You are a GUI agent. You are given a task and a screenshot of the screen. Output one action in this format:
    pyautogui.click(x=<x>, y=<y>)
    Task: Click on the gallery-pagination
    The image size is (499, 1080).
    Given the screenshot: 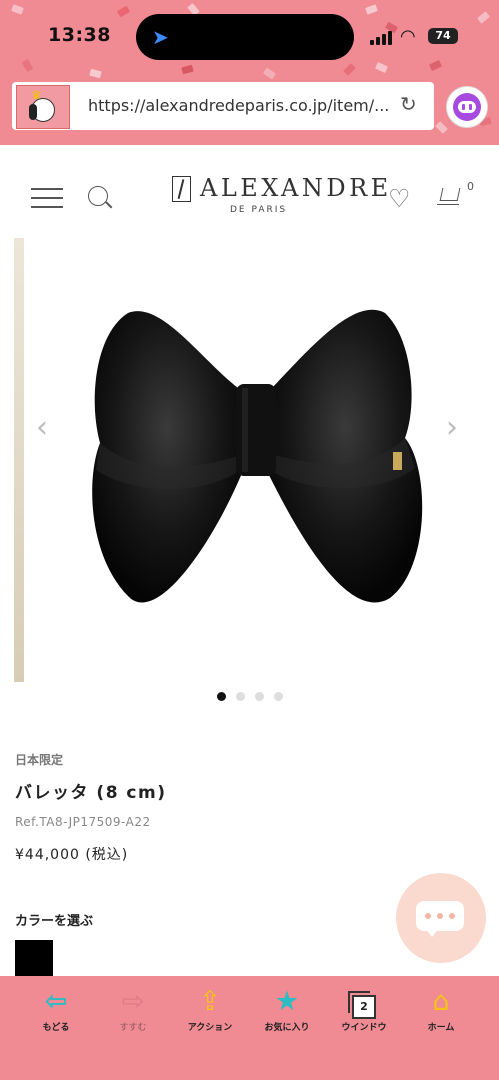 What is the action you would take?
    pyautogui.click(x=249, y=695)
    